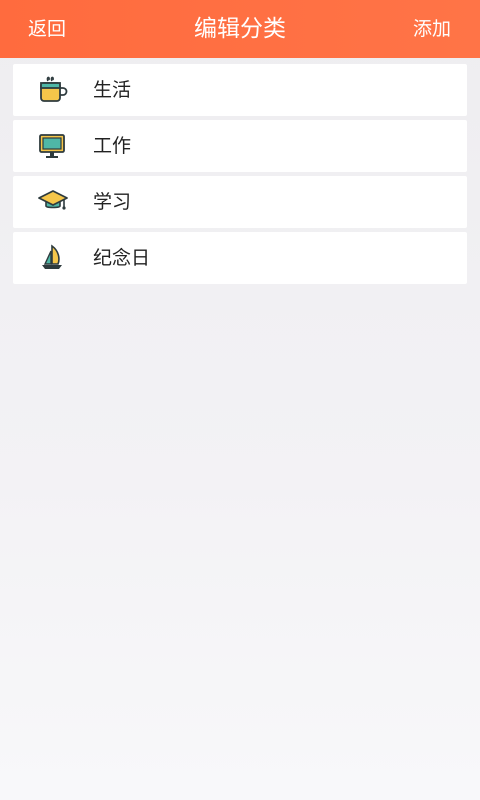 This screenshot has height=800, width=480. I want to click on mug-icon, so click(53, 90).